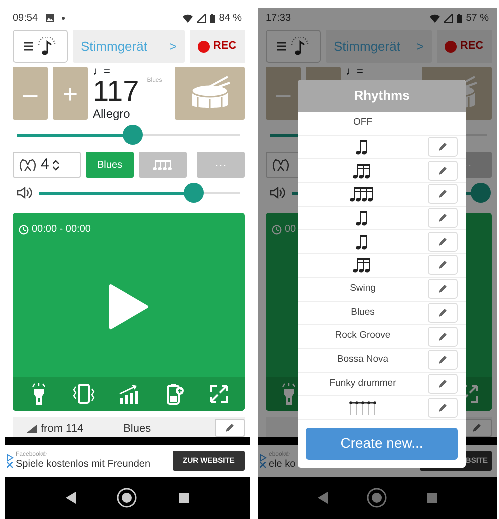  I want to click on time-range: 00, so click(290, 230).